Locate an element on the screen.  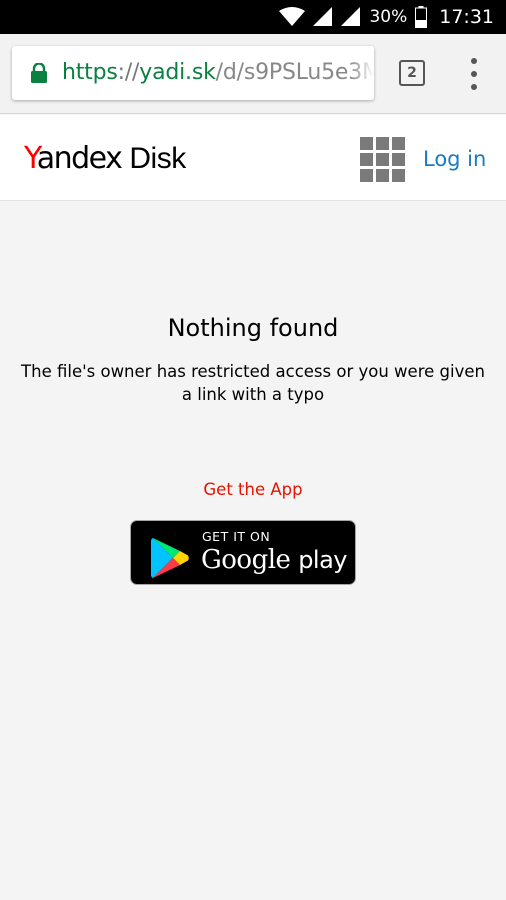
logo-brand: andex is located at coordinates (79, 158).